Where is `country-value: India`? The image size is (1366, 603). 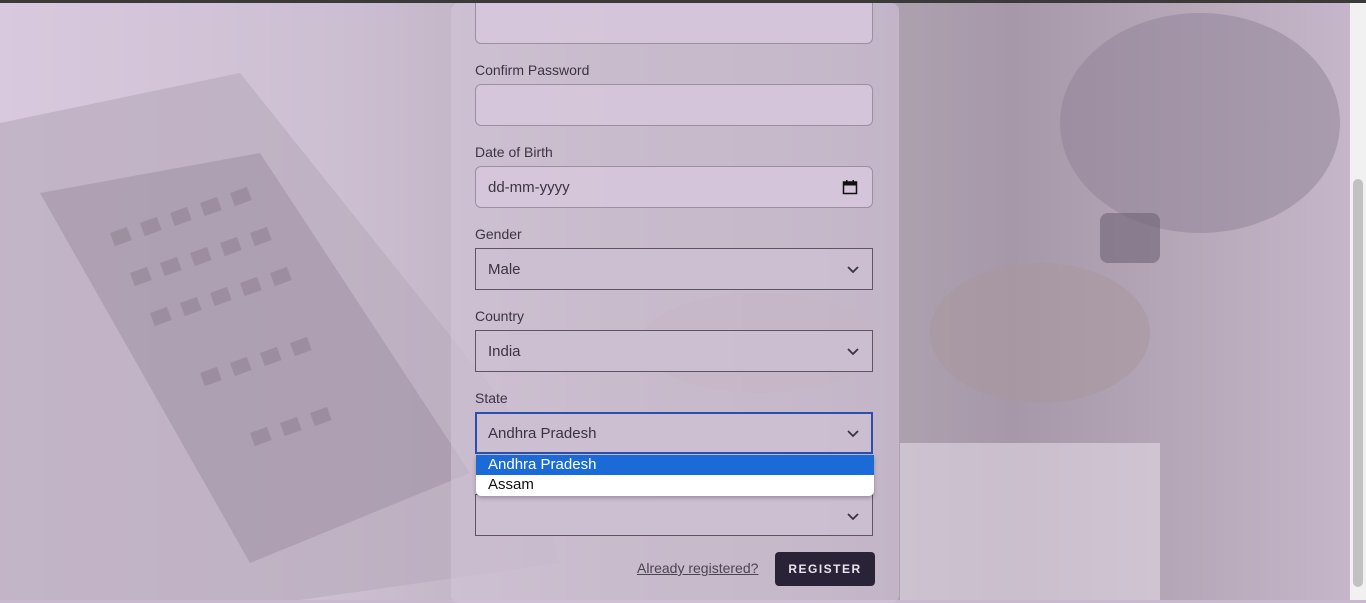
country-value: India is located at coordinates (504, 351).